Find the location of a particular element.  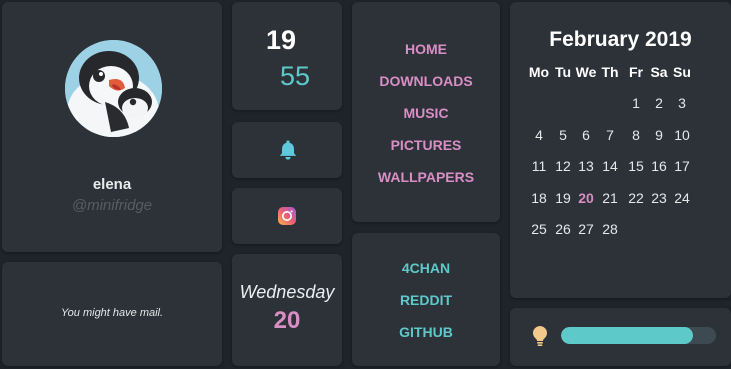

calendar-day-19: 19 is located at coordinates (563, 198).